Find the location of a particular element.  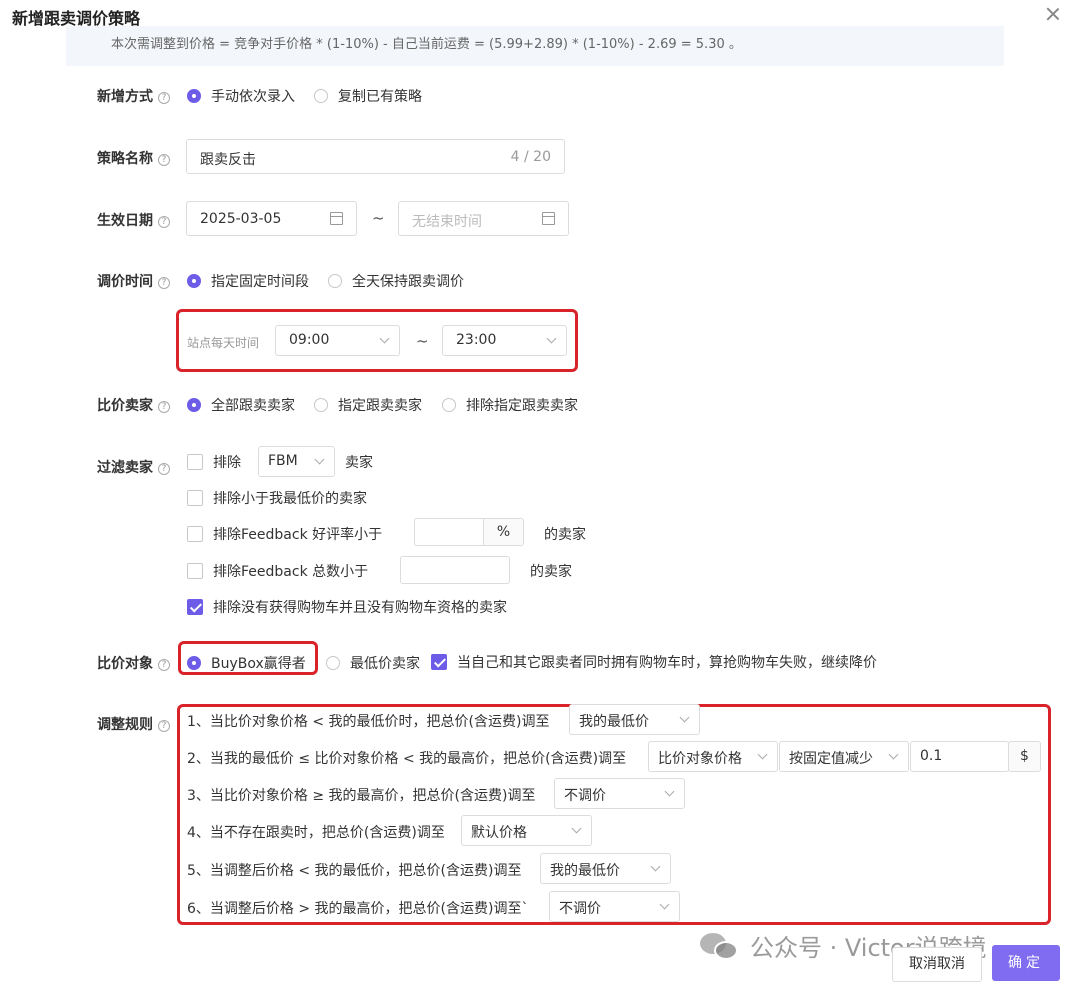

start-time-select: 09:00 is located at coordinates (337, 340).